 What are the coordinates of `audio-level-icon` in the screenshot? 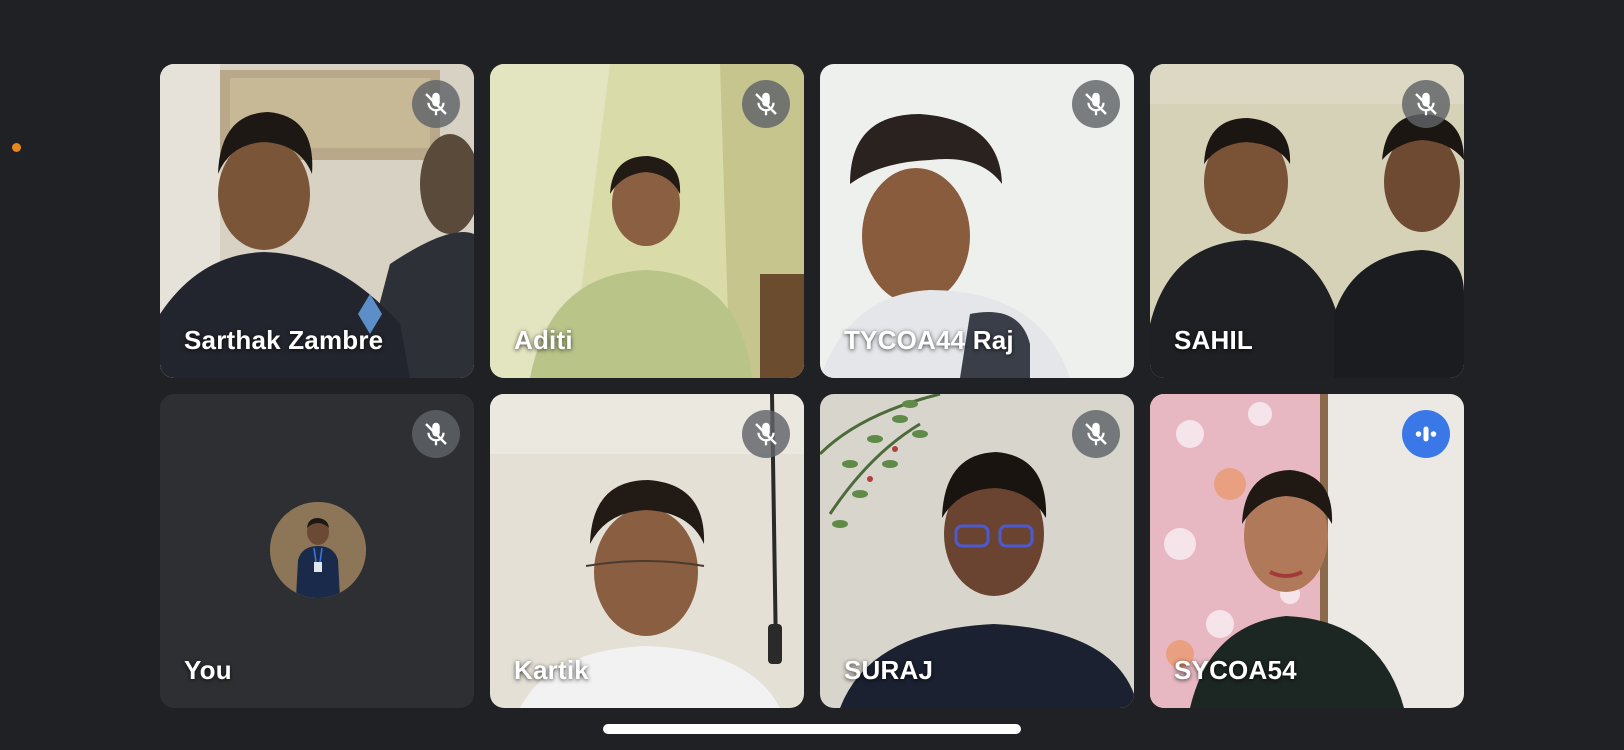 It's located at (1426, 434).